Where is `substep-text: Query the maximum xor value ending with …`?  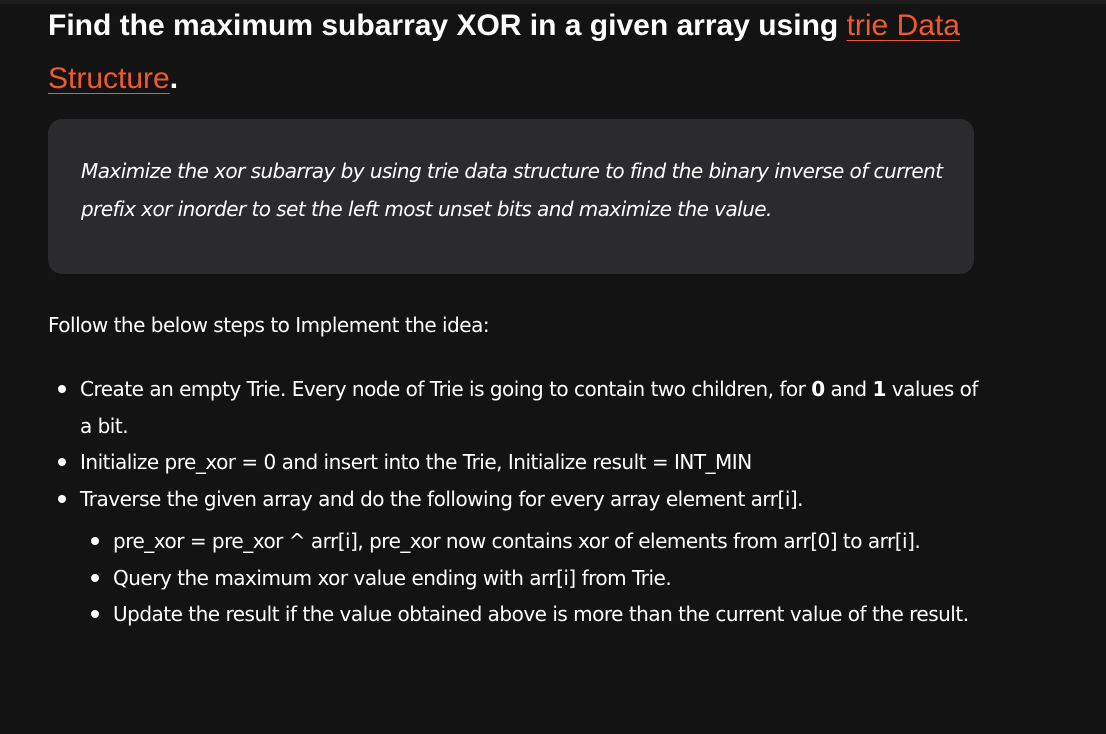 substep-text: Query the maximum xor value ending with … is located at coordinates (392, 577).